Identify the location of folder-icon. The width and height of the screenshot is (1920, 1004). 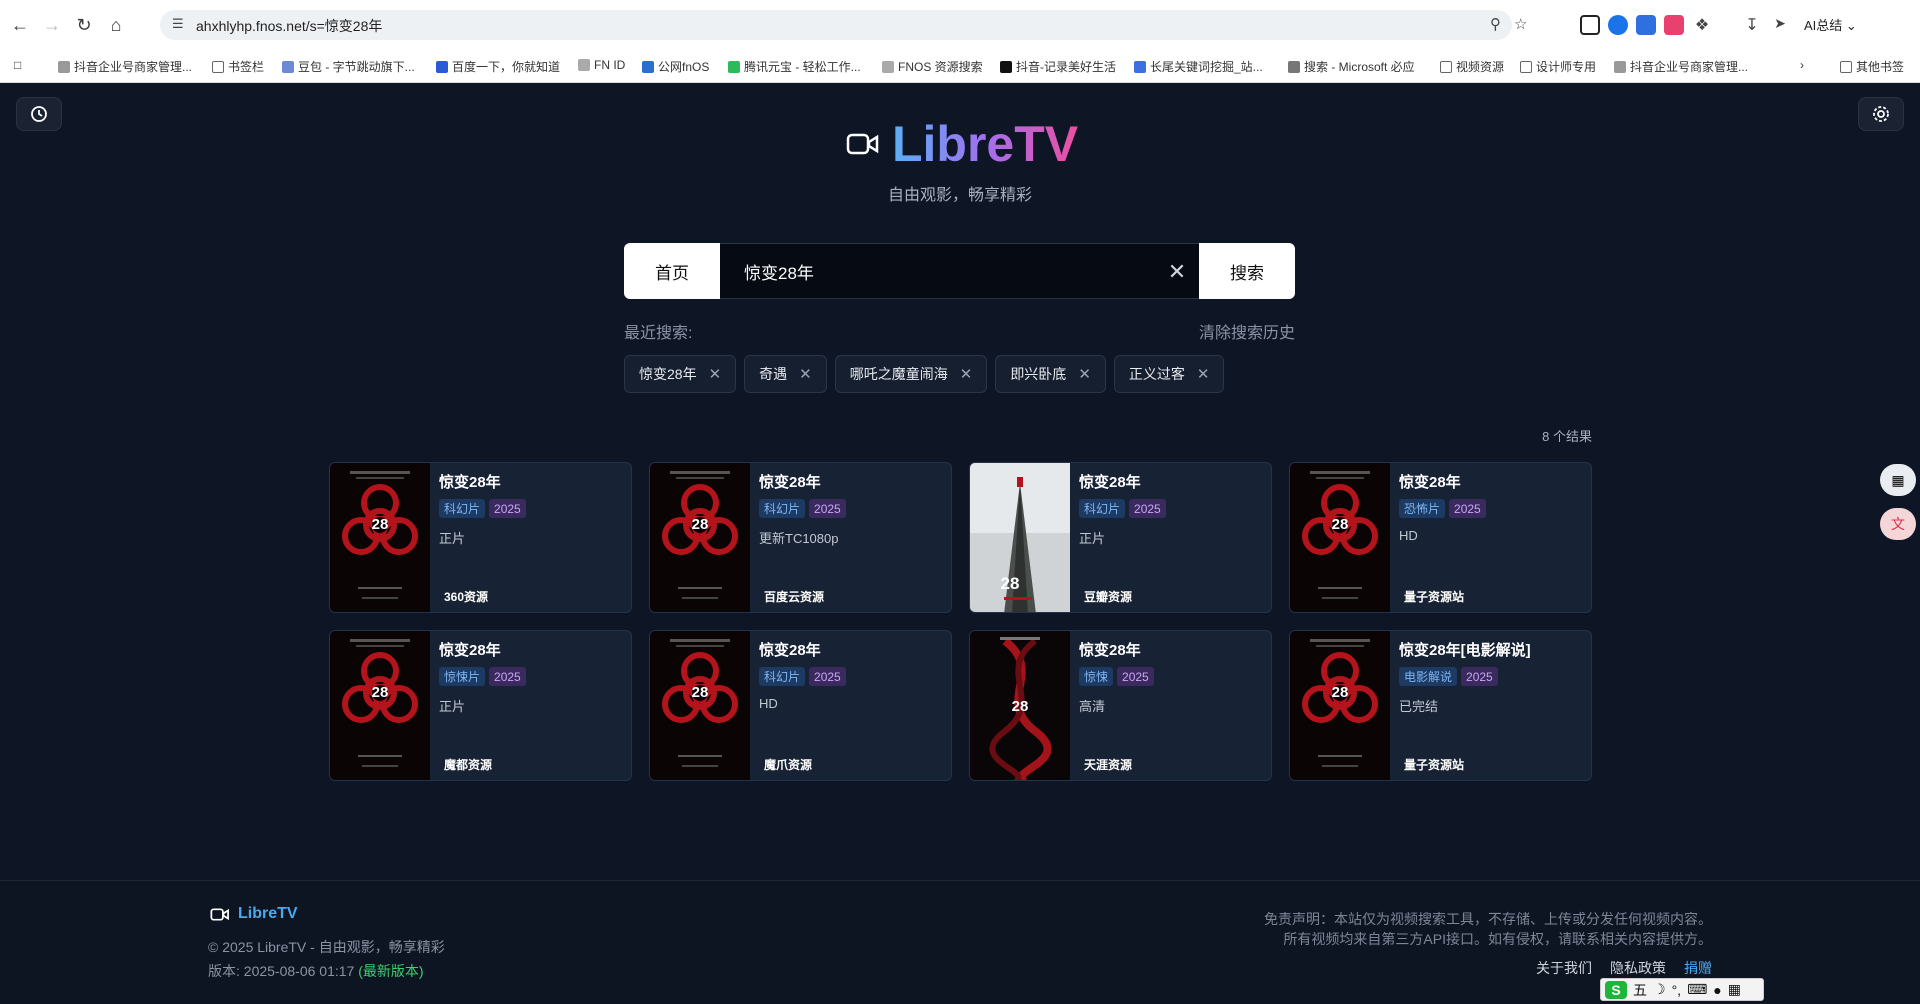
(1446, 66).